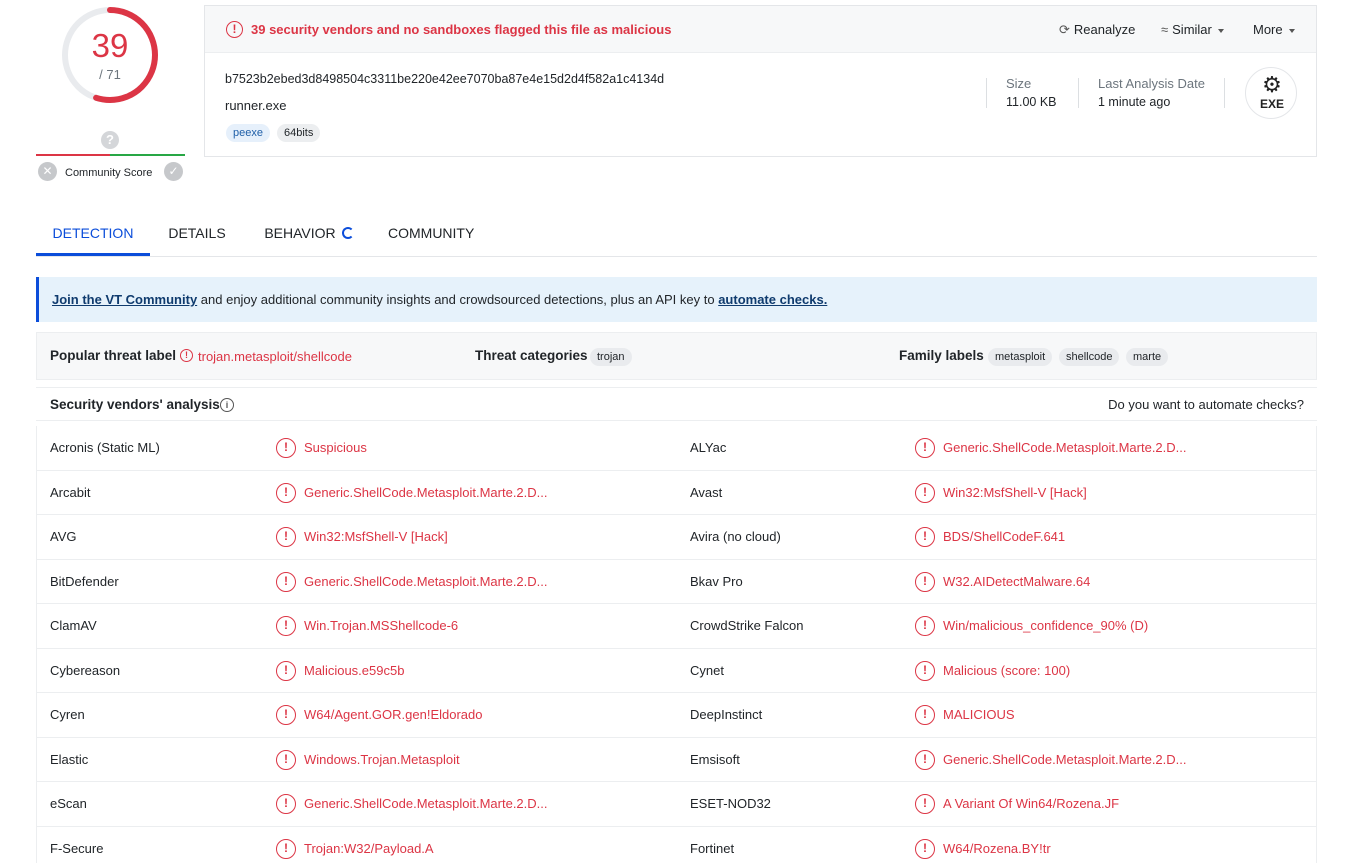 This screenshot has width=1345, height=863. What do you see at coordinates (93, 234) in the screenshot?
I see `tab-detection: DETECTION` at bounding box center [93, 234].